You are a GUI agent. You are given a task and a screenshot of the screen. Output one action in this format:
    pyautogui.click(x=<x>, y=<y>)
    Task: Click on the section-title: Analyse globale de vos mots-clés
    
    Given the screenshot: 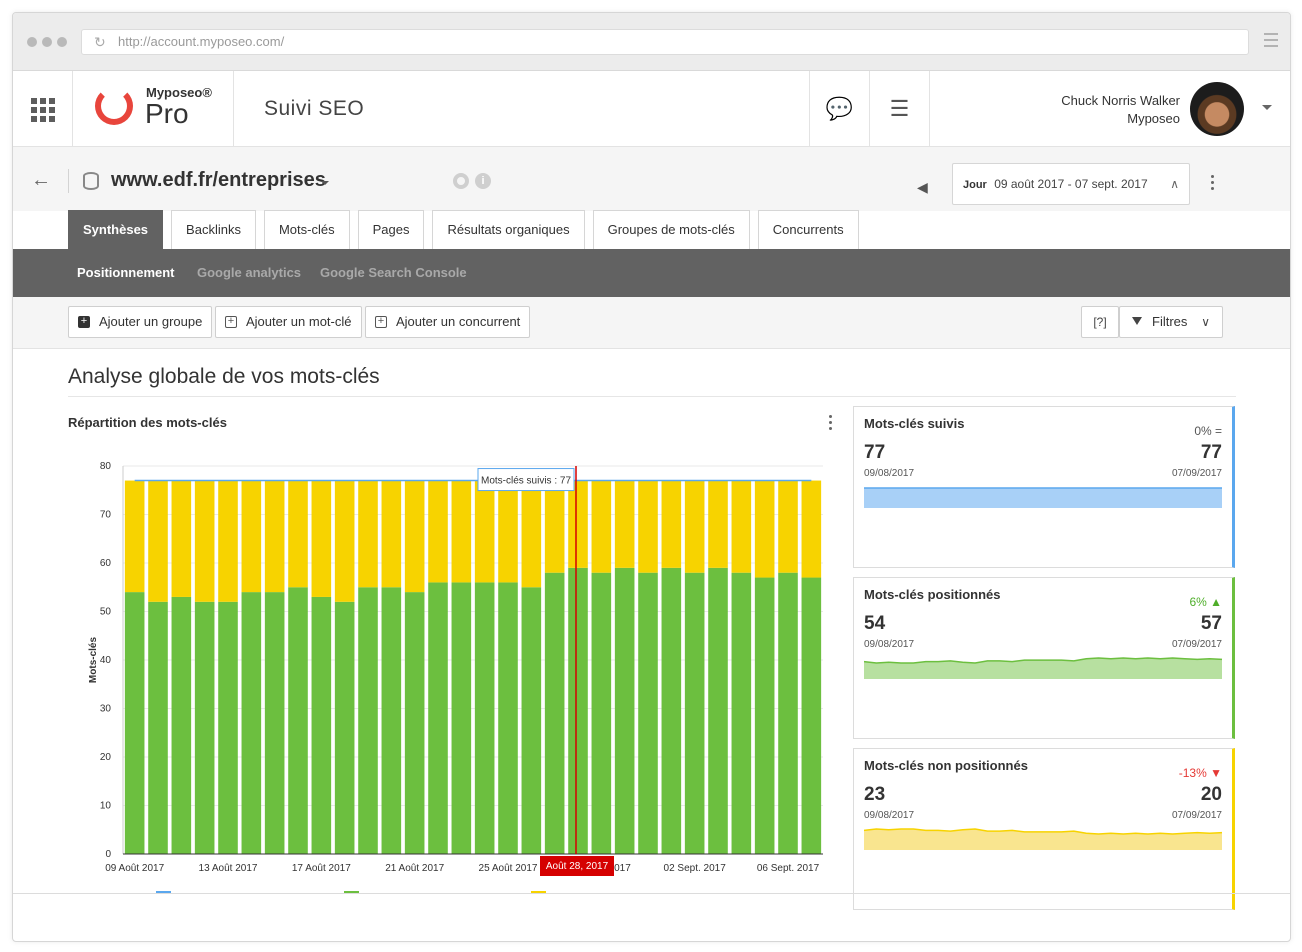 What is the action you would take?
    pyautogui.click(x=224, y=376)
    